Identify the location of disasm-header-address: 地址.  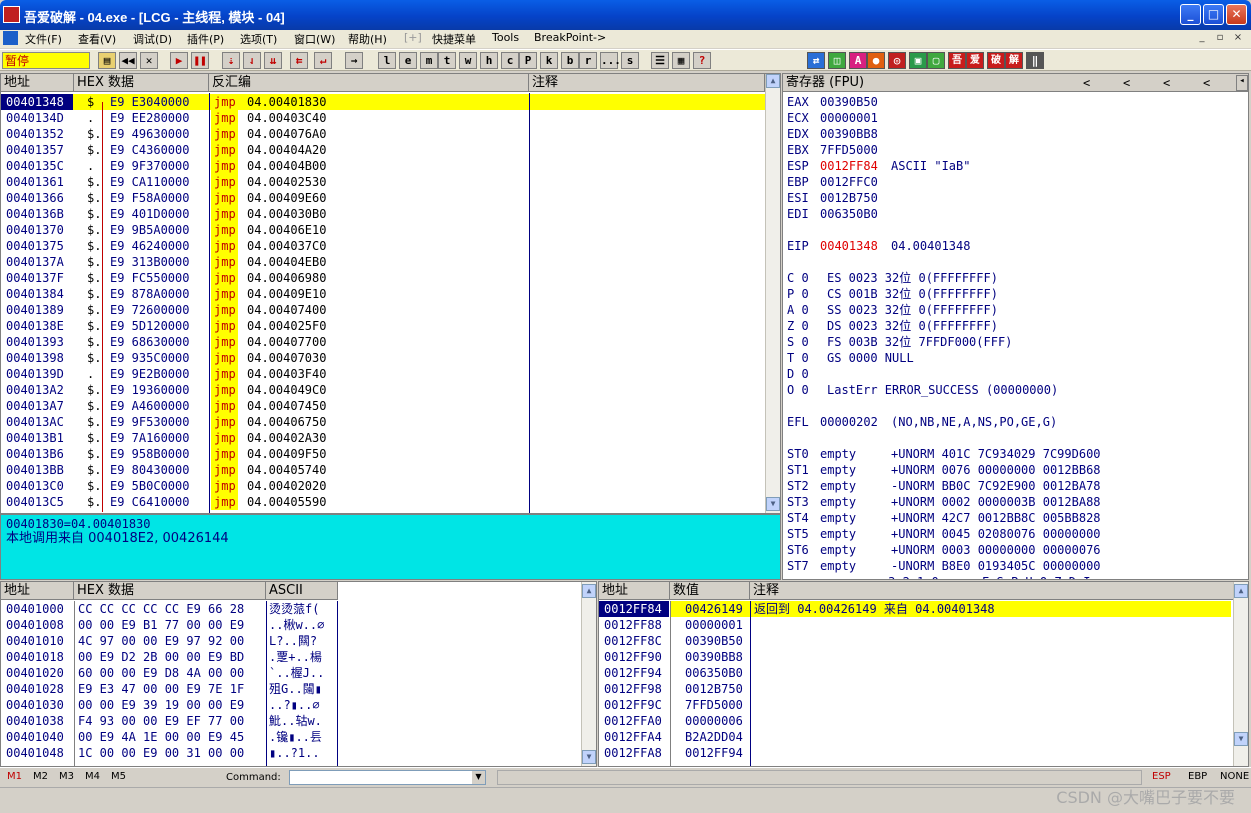
(37, 83).